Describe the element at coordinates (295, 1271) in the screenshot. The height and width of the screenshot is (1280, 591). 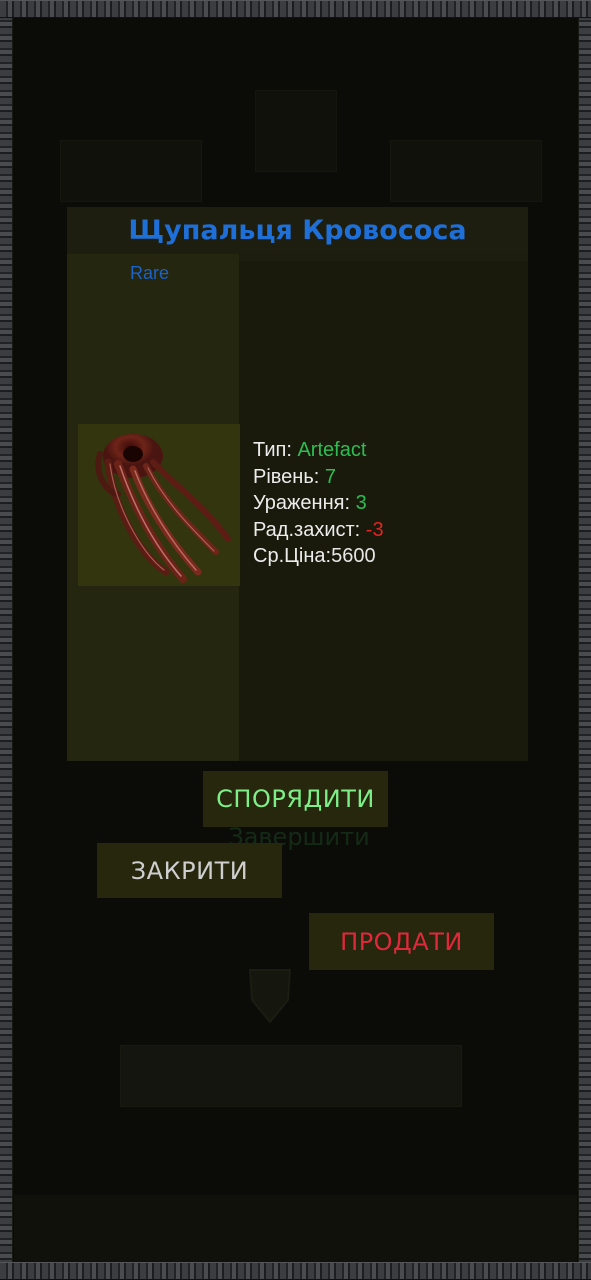
I see `frame-bottom-border` at that location.